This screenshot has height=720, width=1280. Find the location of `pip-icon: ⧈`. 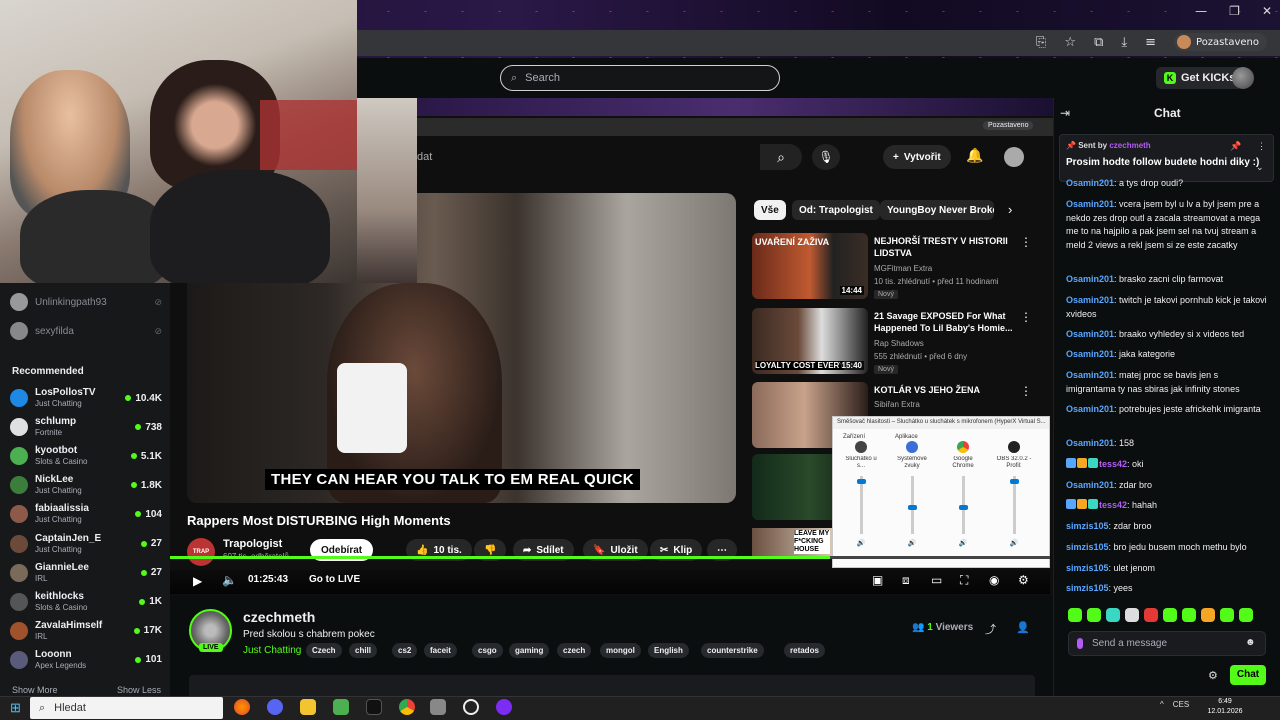

pip-icon: ⧈ is located at coordinates (906, 580).